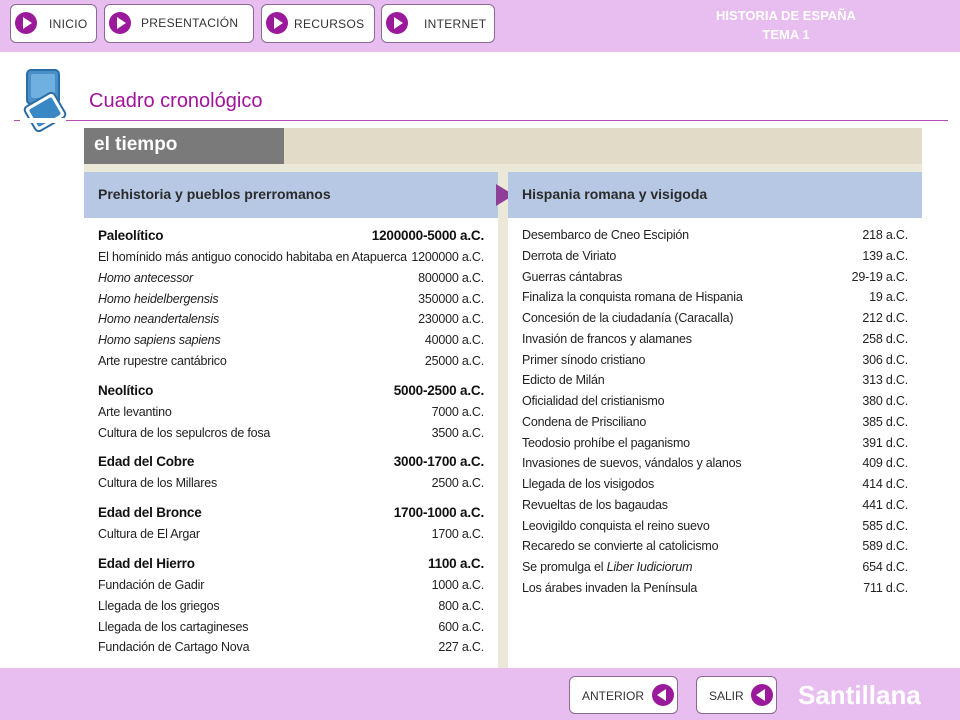 Image resolution: width=960 pixels, height=720 pixels. I want to click on event-text: Homo antecessor, so click(145, 277).